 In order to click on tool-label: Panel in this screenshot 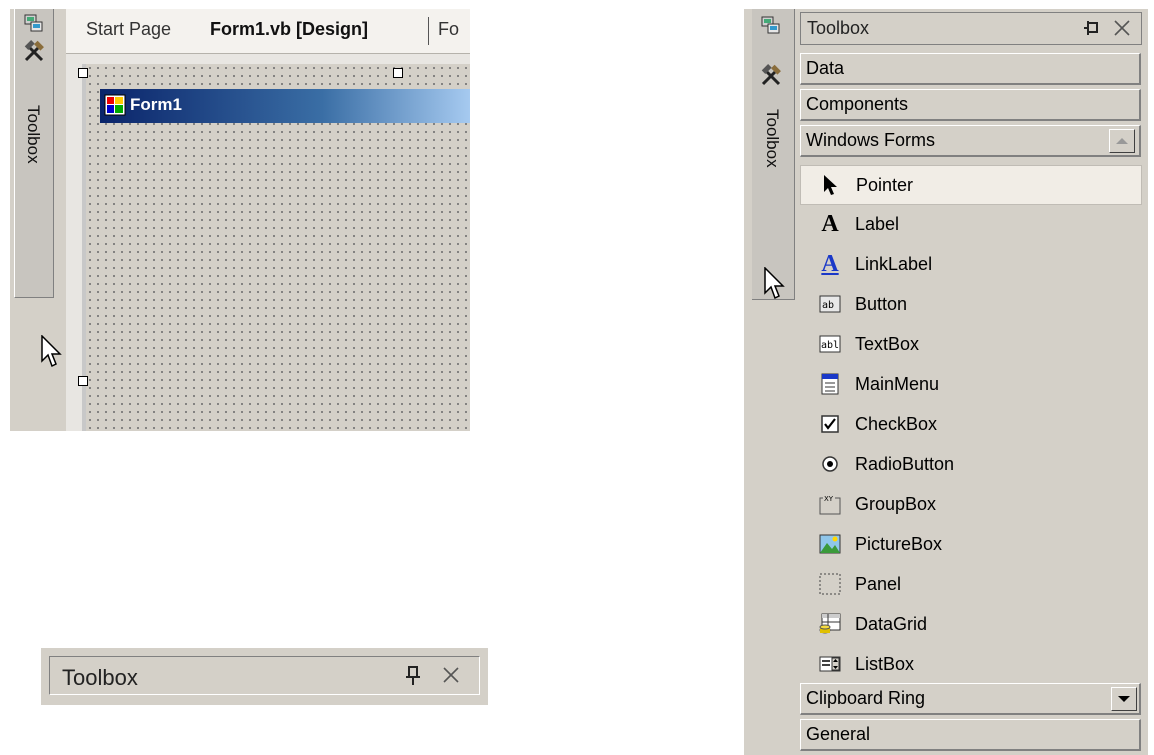, I will do `click(878, 584)`.